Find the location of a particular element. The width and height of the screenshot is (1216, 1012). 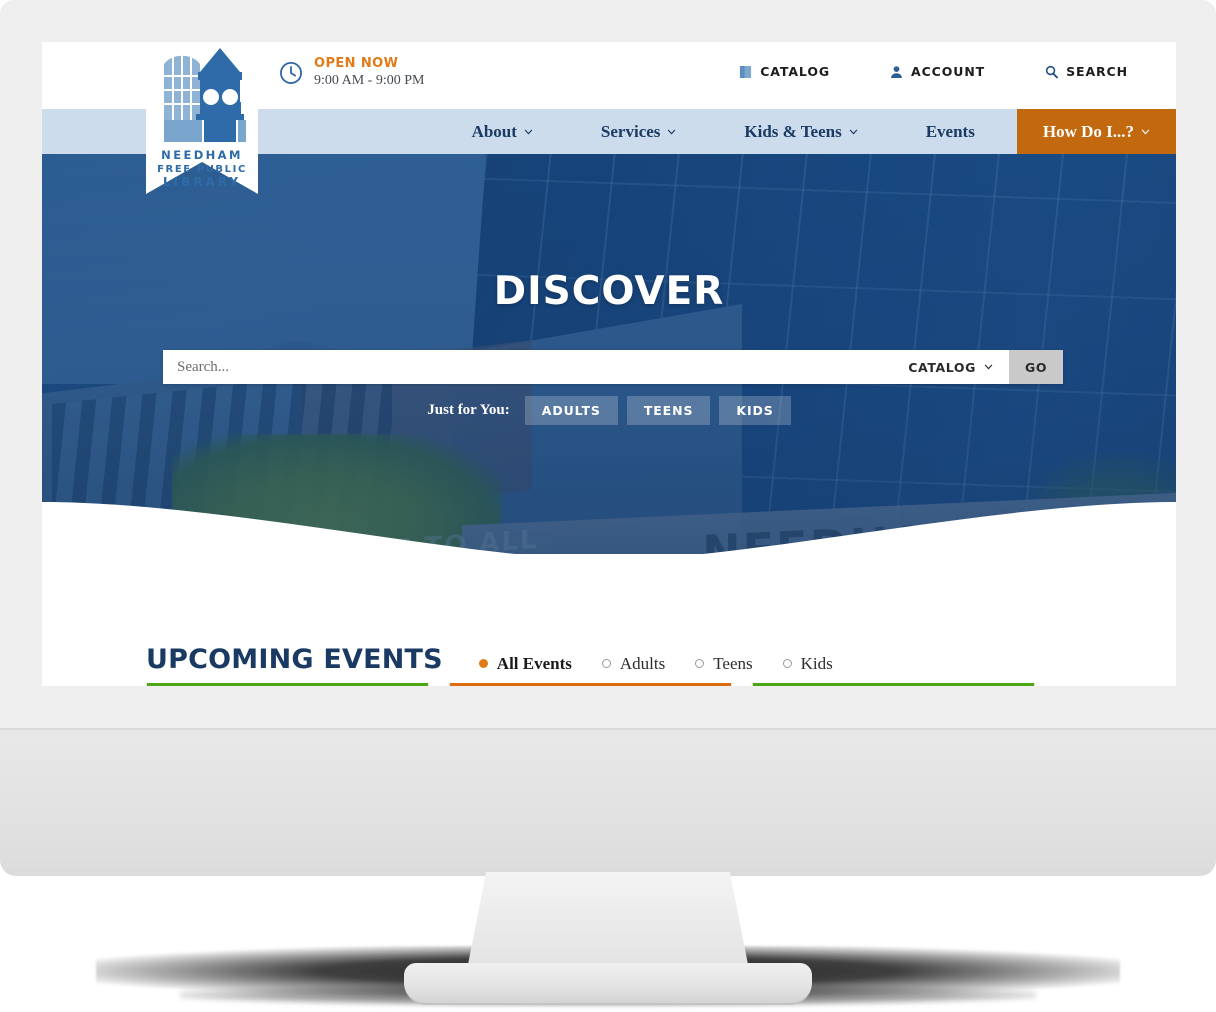

utility-link-search: SEARCH is located at coordinates (1086, 71).